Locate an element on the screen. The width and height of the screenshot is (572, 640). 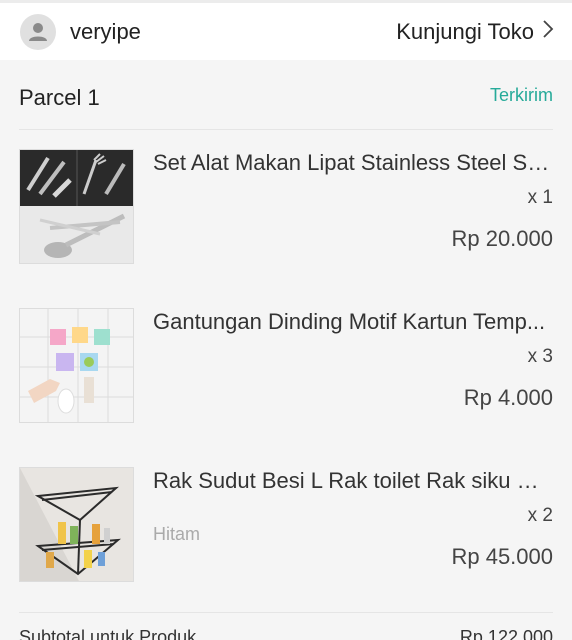
avatar is located at coordinates (38, 31).